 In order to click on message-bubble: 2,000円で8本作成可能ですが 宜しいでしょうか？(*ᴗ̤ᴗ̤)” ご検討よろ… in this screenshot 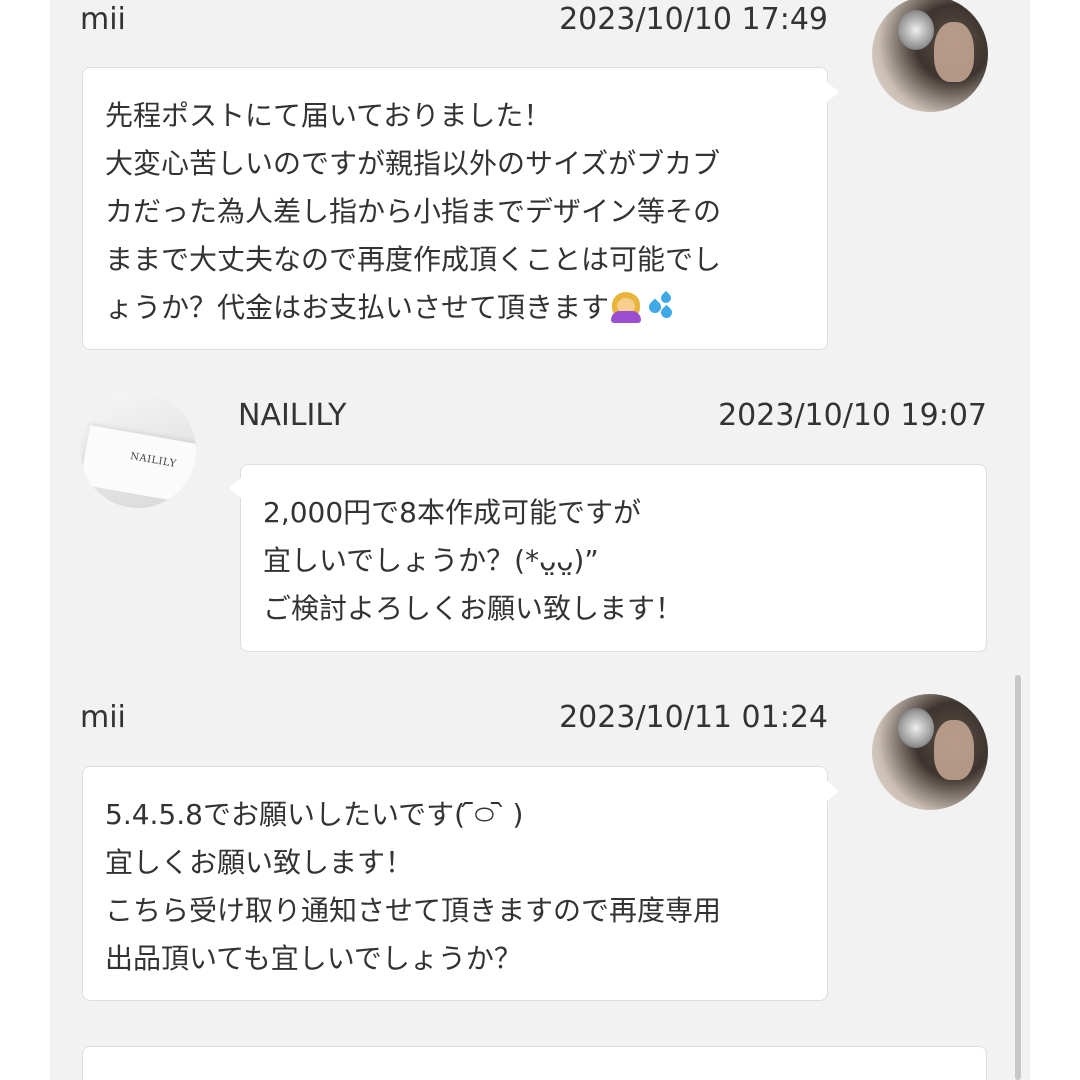, I will do `click(613, 558)`.